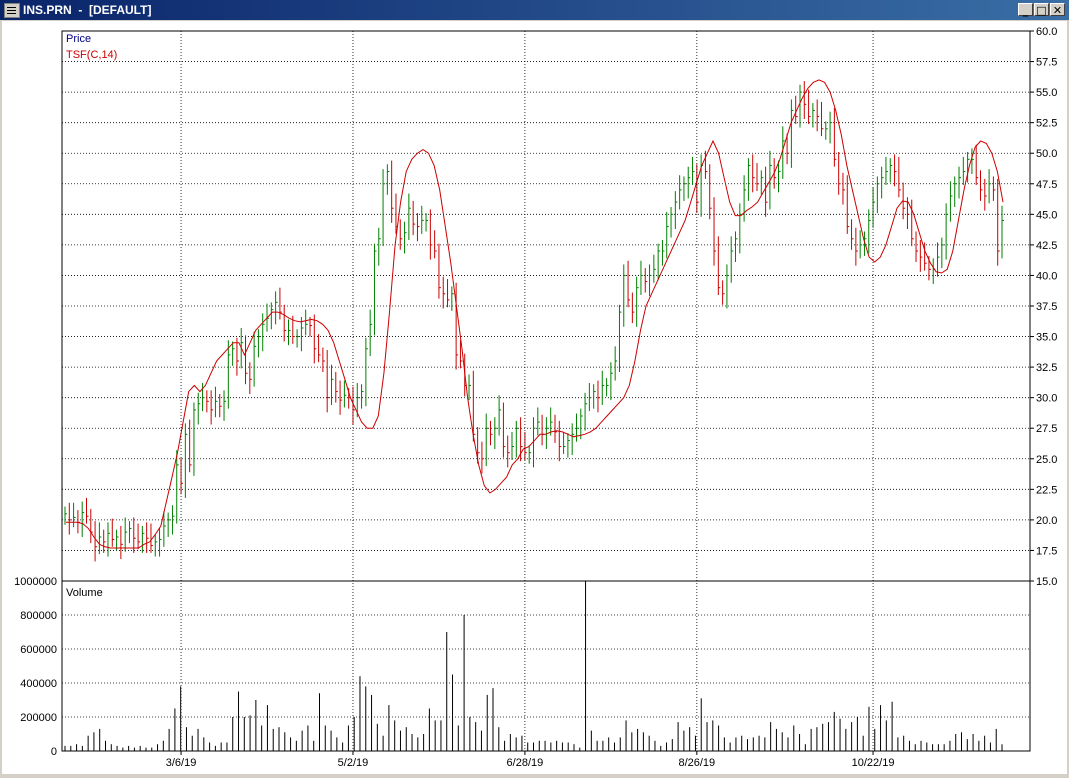  I want to click on price-tick-label: 27.5, so click(1046, 429).